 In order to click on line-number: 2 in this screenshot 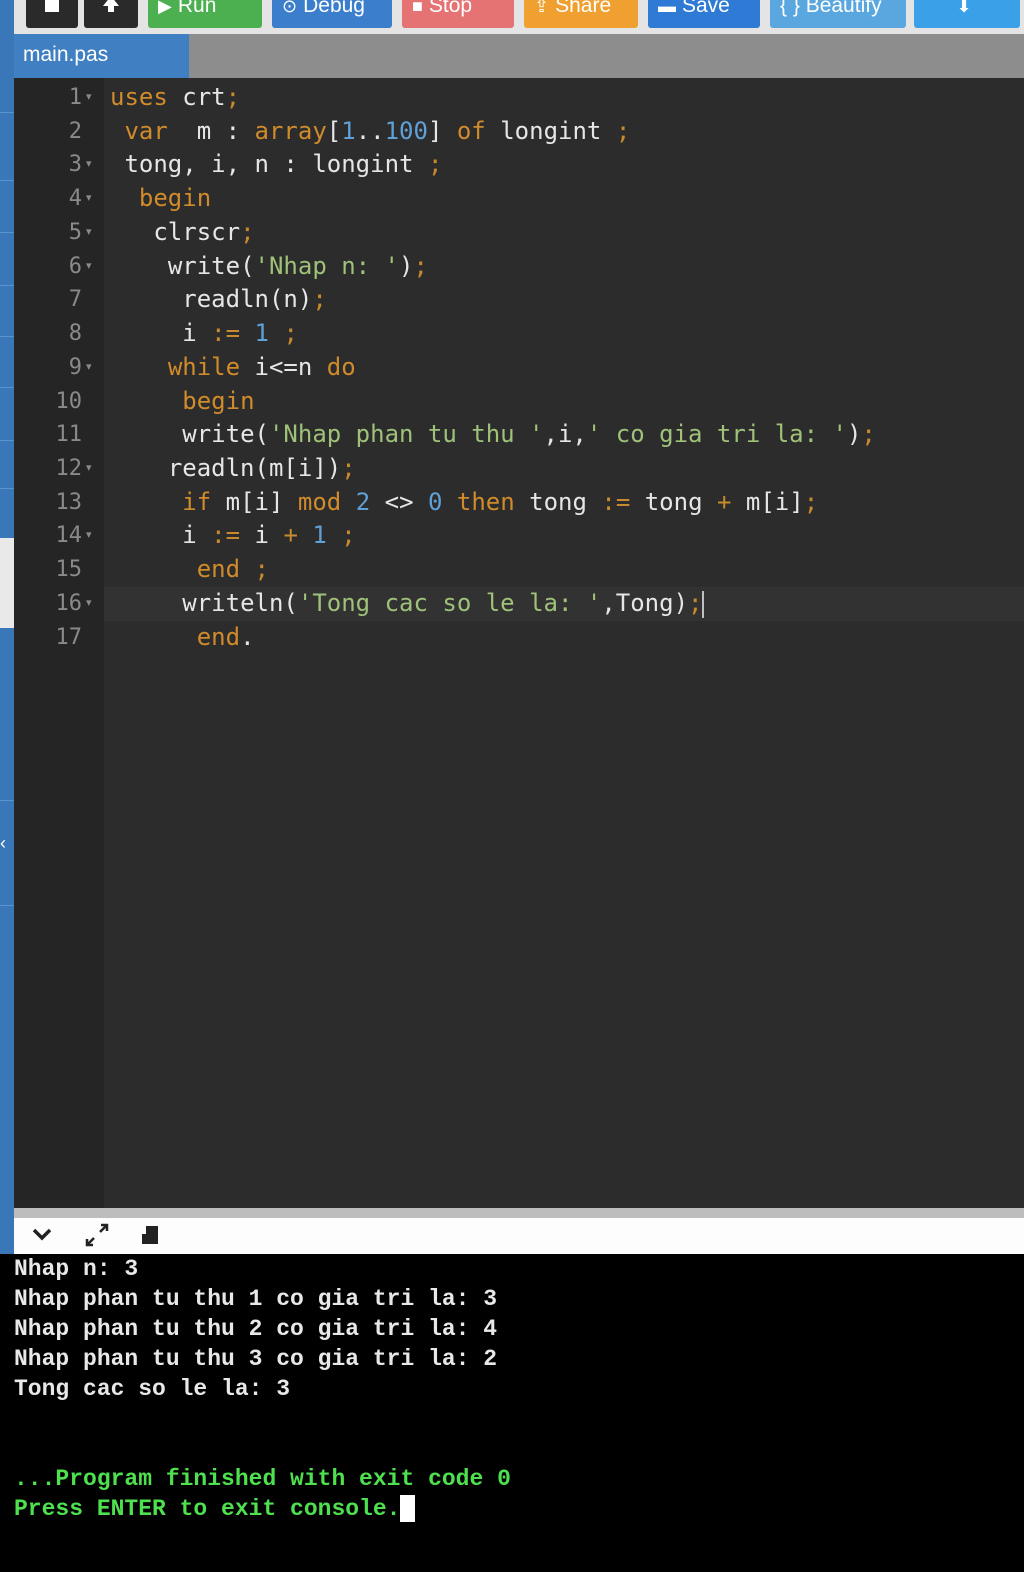, I will do `click(75, 131)`.